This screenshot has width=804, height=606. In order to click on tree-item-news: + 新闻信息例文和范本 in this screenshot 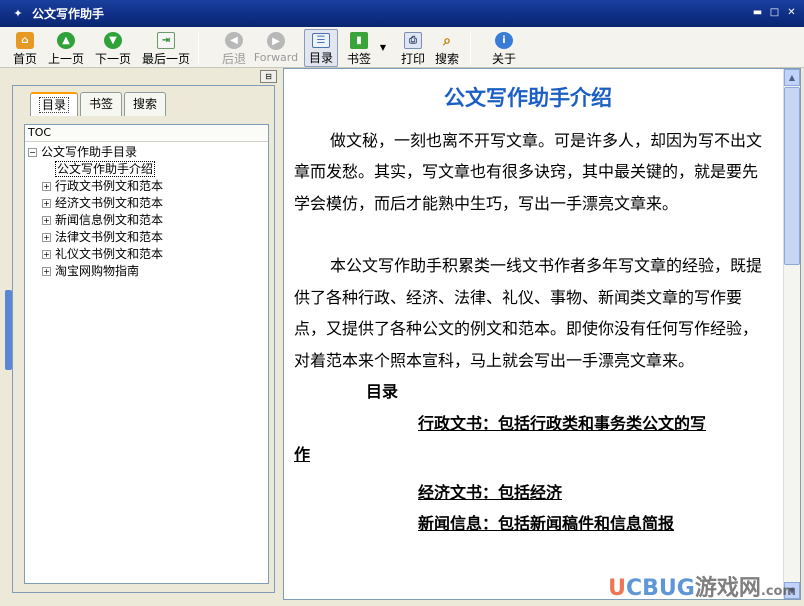, I will do `click(102, 220)`.